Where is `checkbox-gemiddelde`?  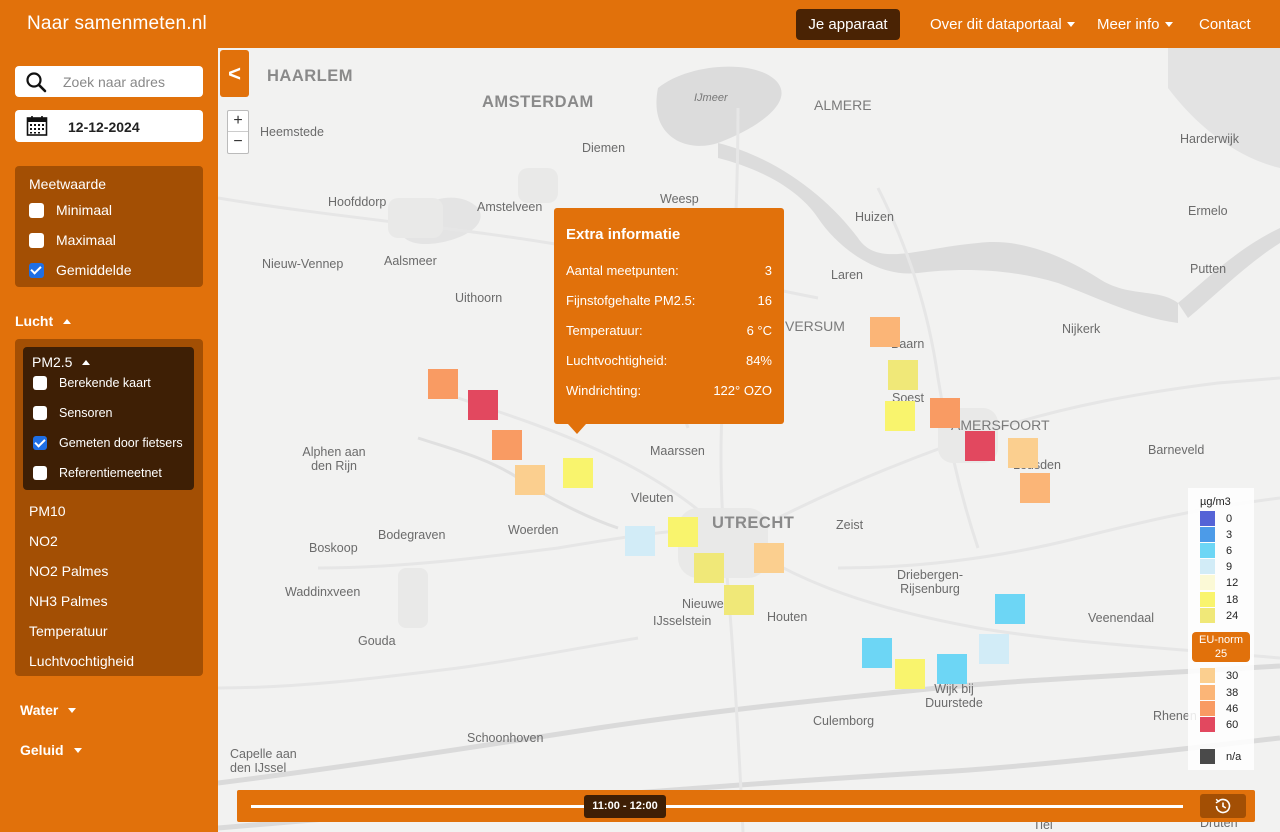 checkbox-gemiddelde is located at coordinates (36, 270).